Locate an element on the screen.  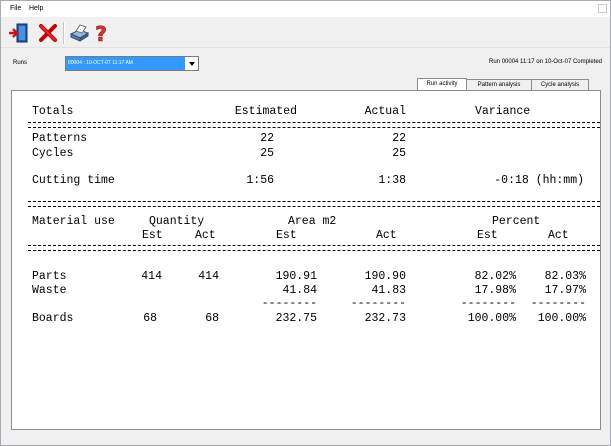
help-question-icon: ? is located at coordinates (101, 33).